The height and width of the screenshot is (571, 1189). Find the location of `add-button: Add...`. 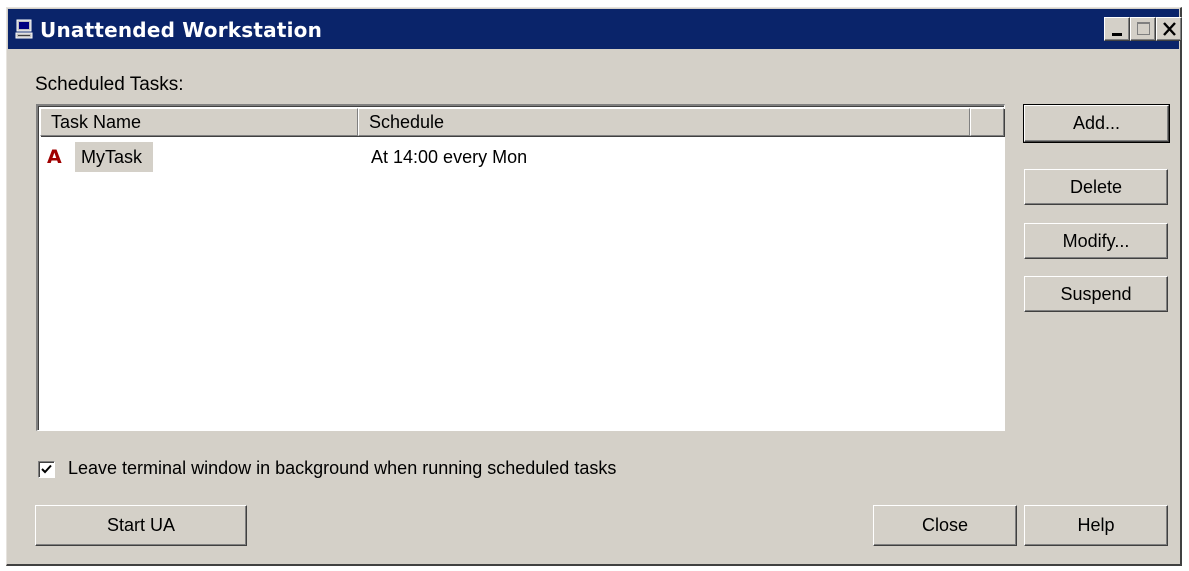

add-button: Add... is located at coordinates (1096, 123).